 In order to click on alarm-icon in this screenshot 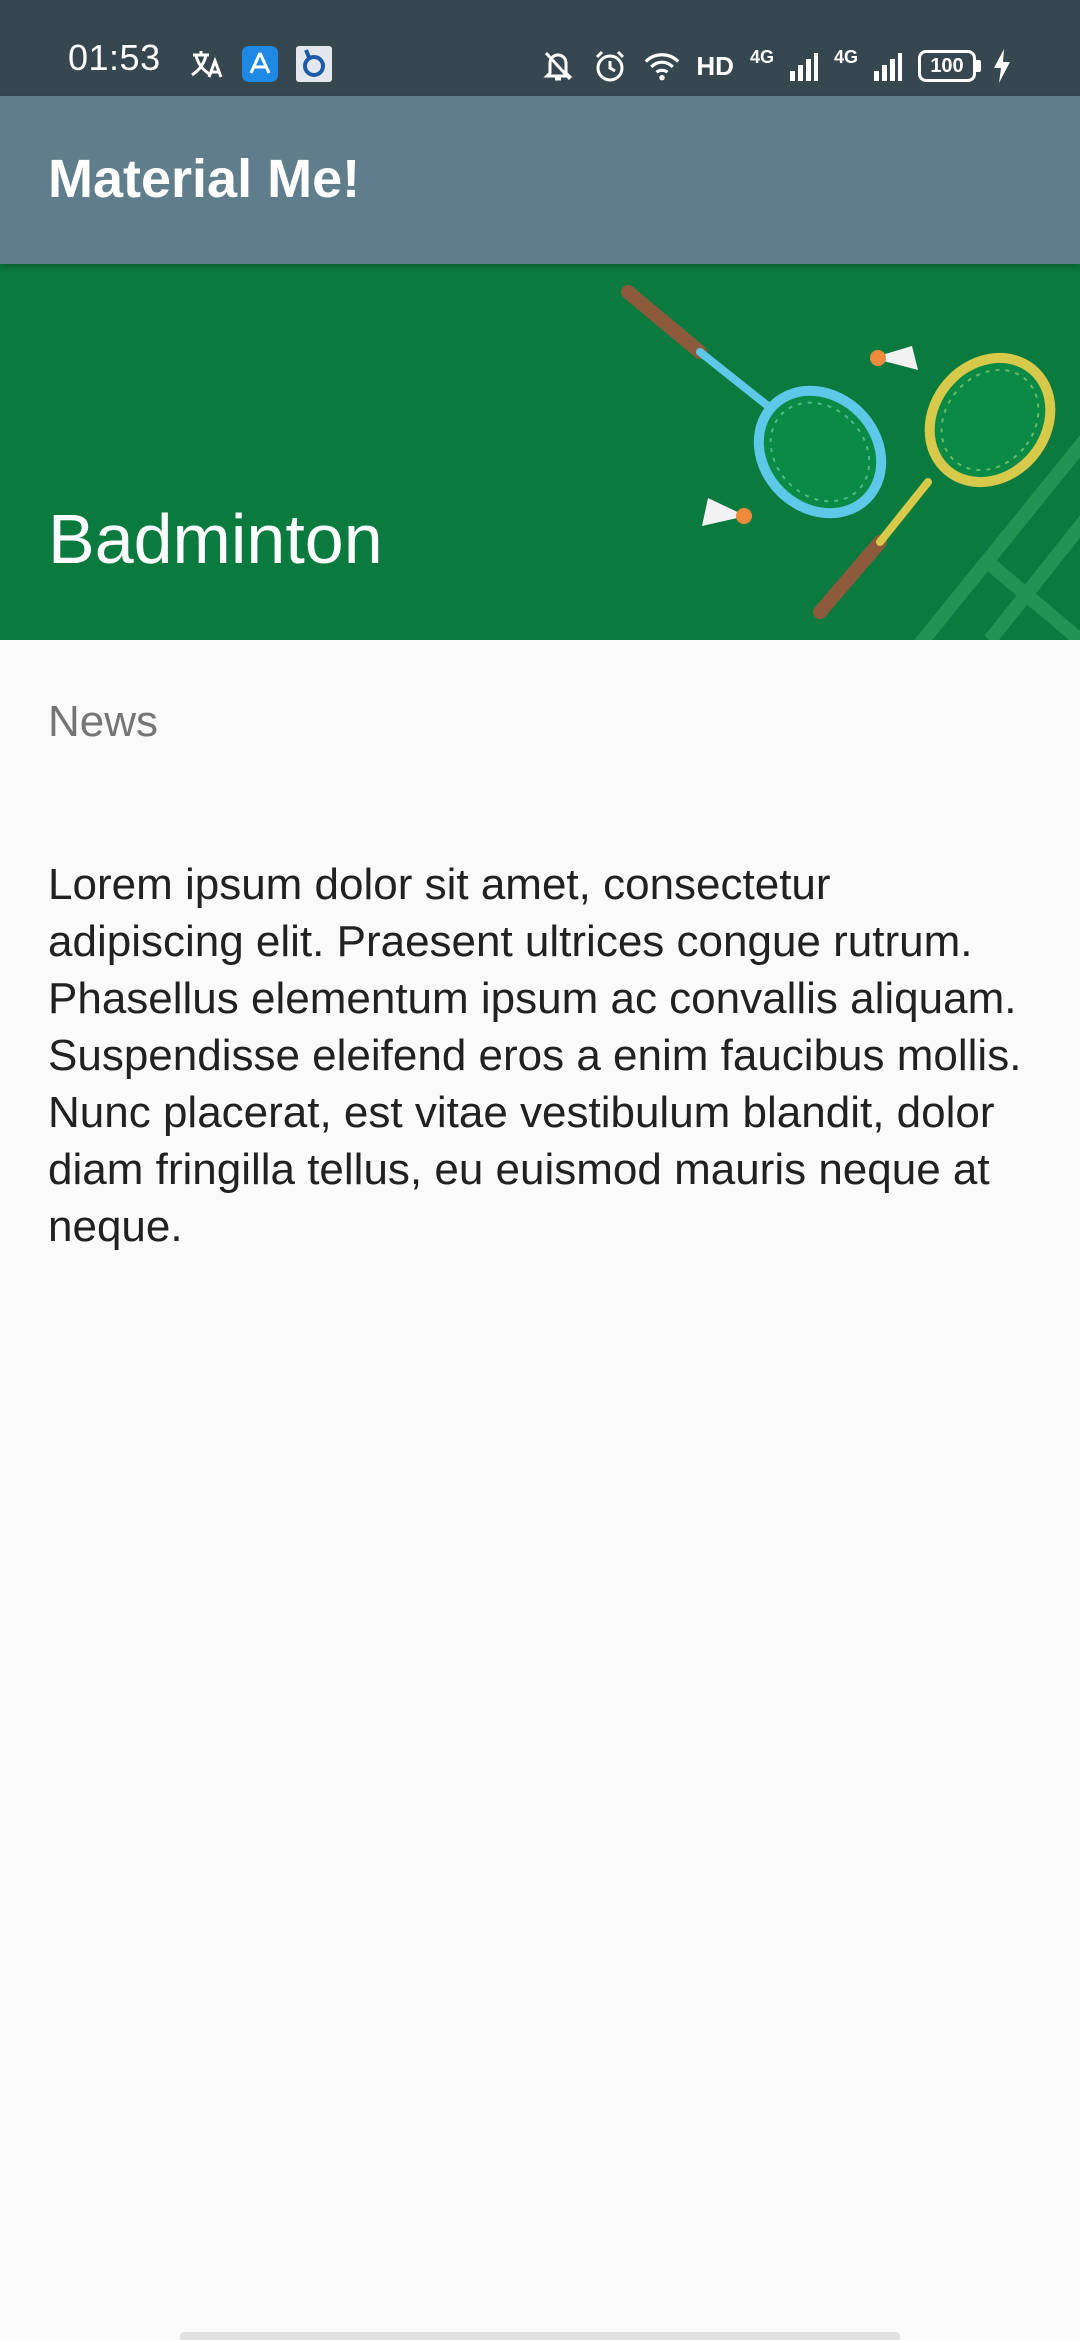, I will do `click(610, 66)`.